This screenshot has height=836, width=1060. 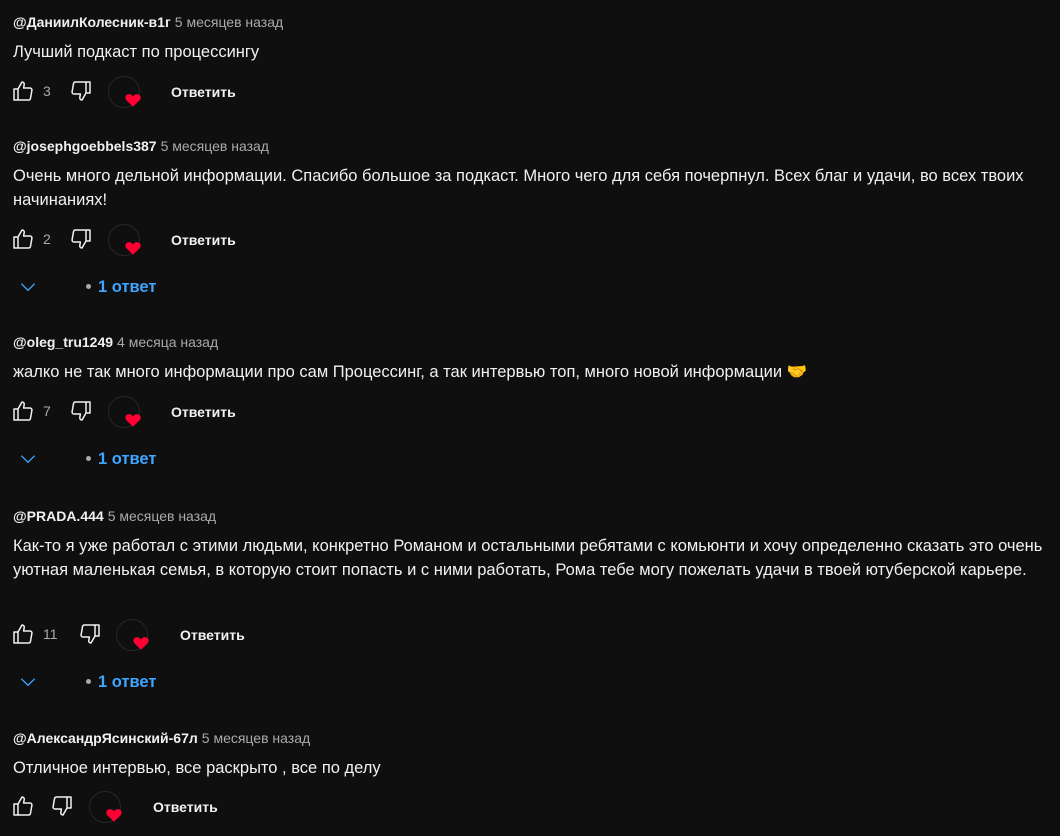 I want to click on comment-header: @PRADA.444 5 месяцев назад, so click(x=114, y=516).